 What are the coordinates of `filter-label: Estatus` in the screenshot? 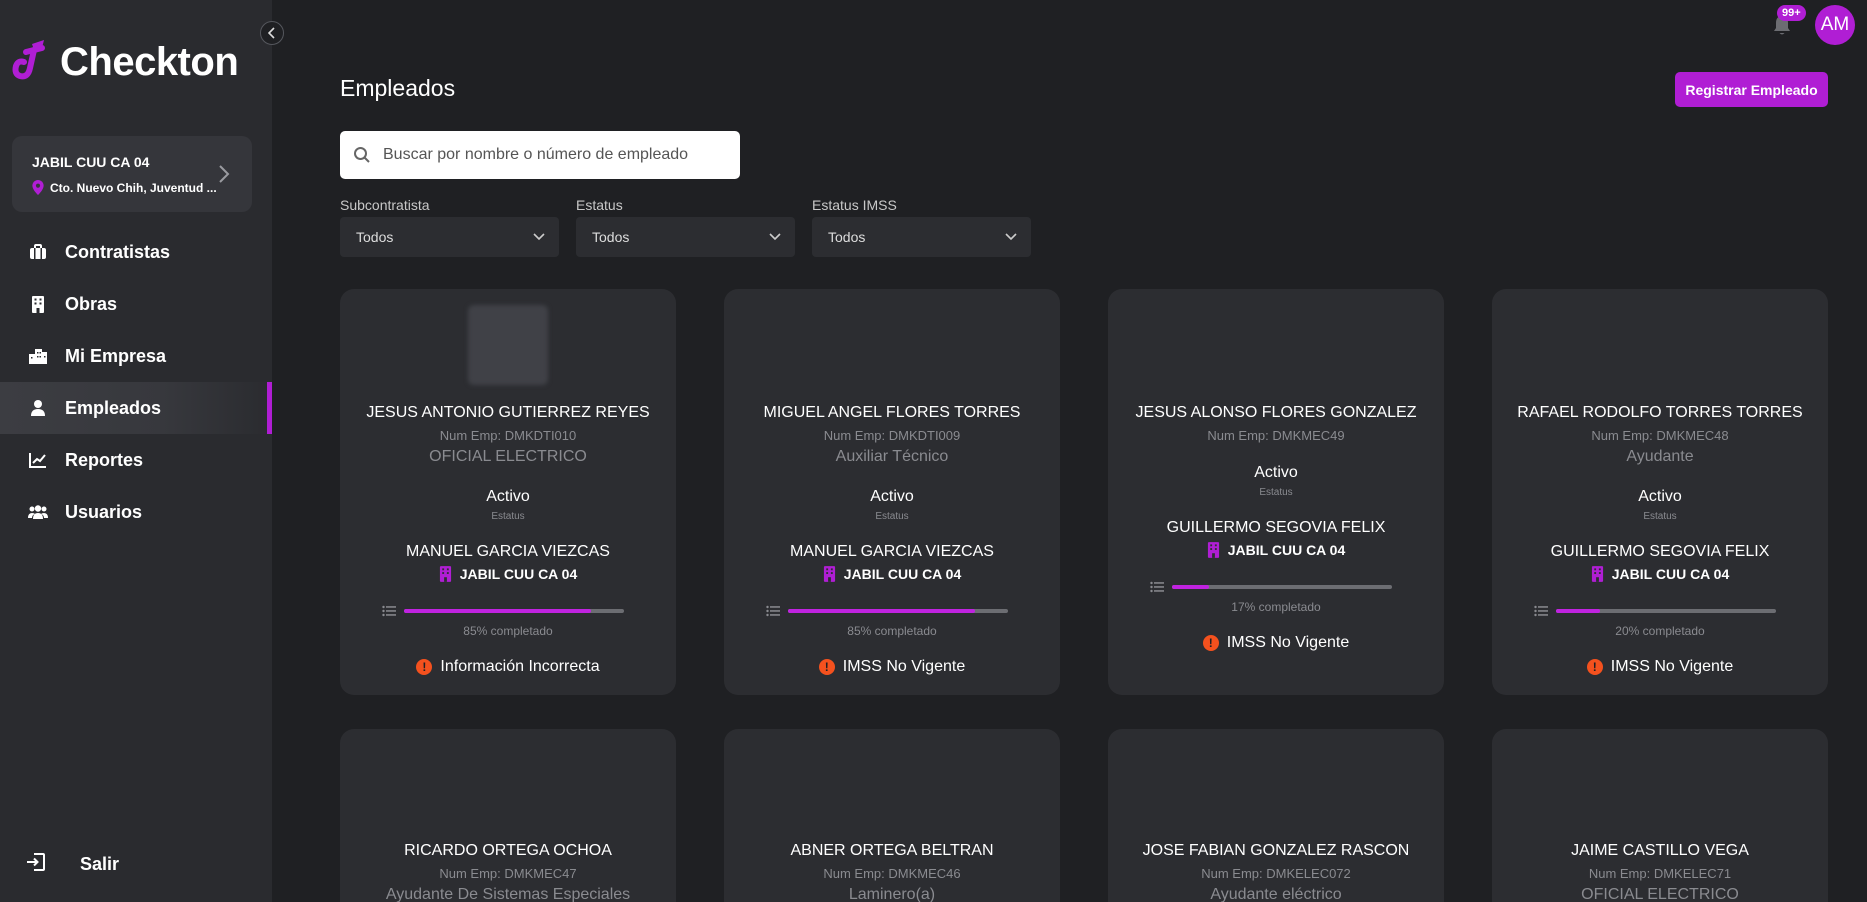 It's located at (599, 205).